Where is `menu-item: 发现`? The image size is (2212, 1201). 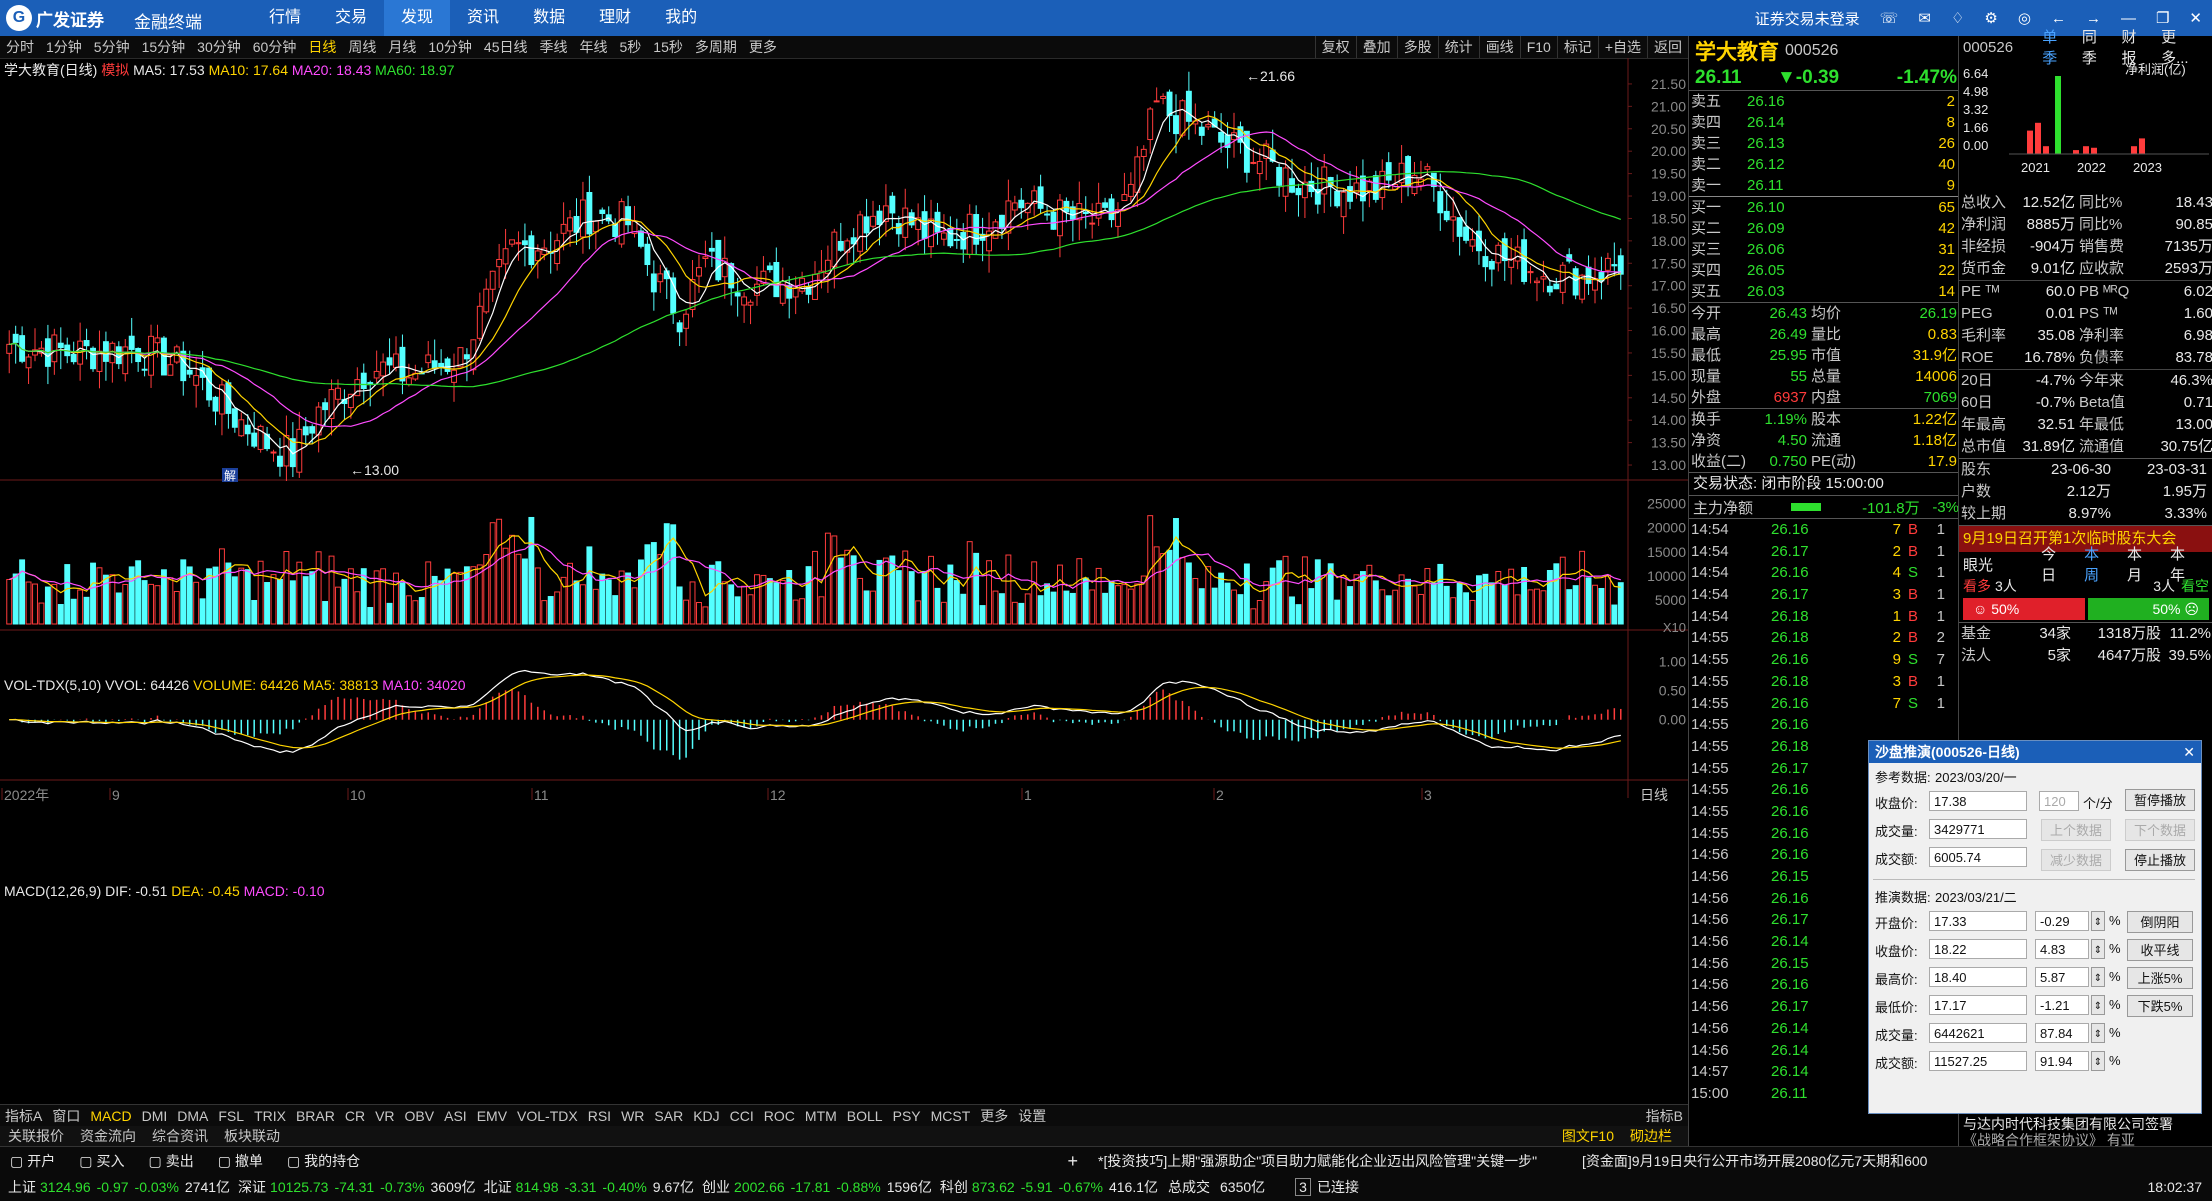 menu-item: 发现 is located at coordinates (417, 18).